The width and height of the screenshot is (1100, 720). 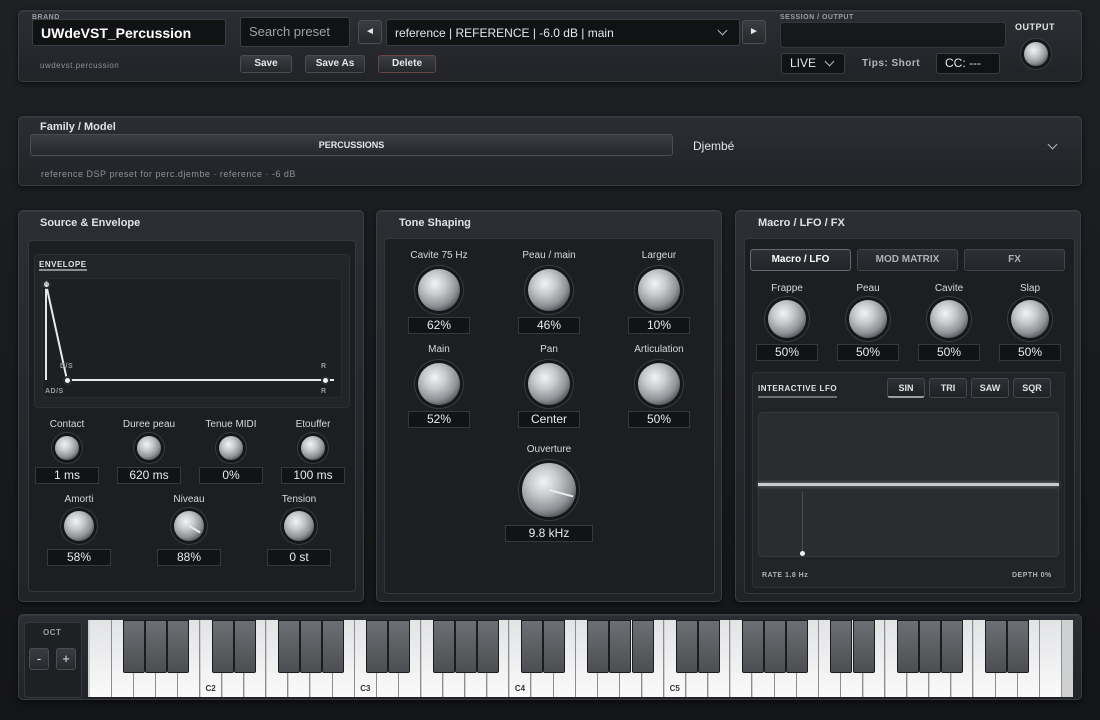 What do you see at coordinates (1030, 319) in the screenshot?
I see `slap-knob` at bounding box center [1030, 319].